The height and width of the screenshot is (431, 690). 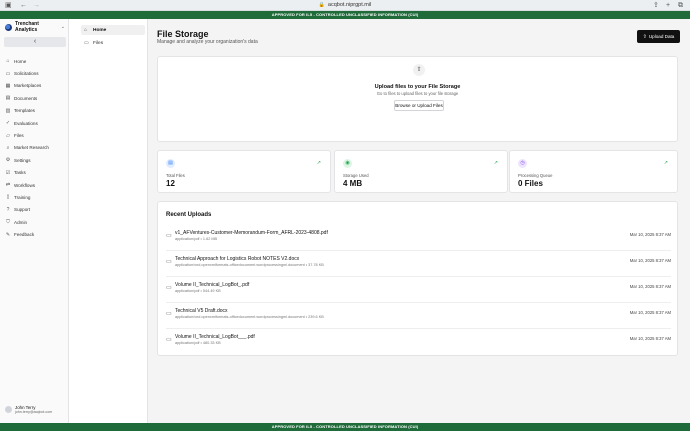 What do you see at coordinates (8, 98) in the screenshot?
I see `document-icon: ▤` at bounding box center [8, 98].